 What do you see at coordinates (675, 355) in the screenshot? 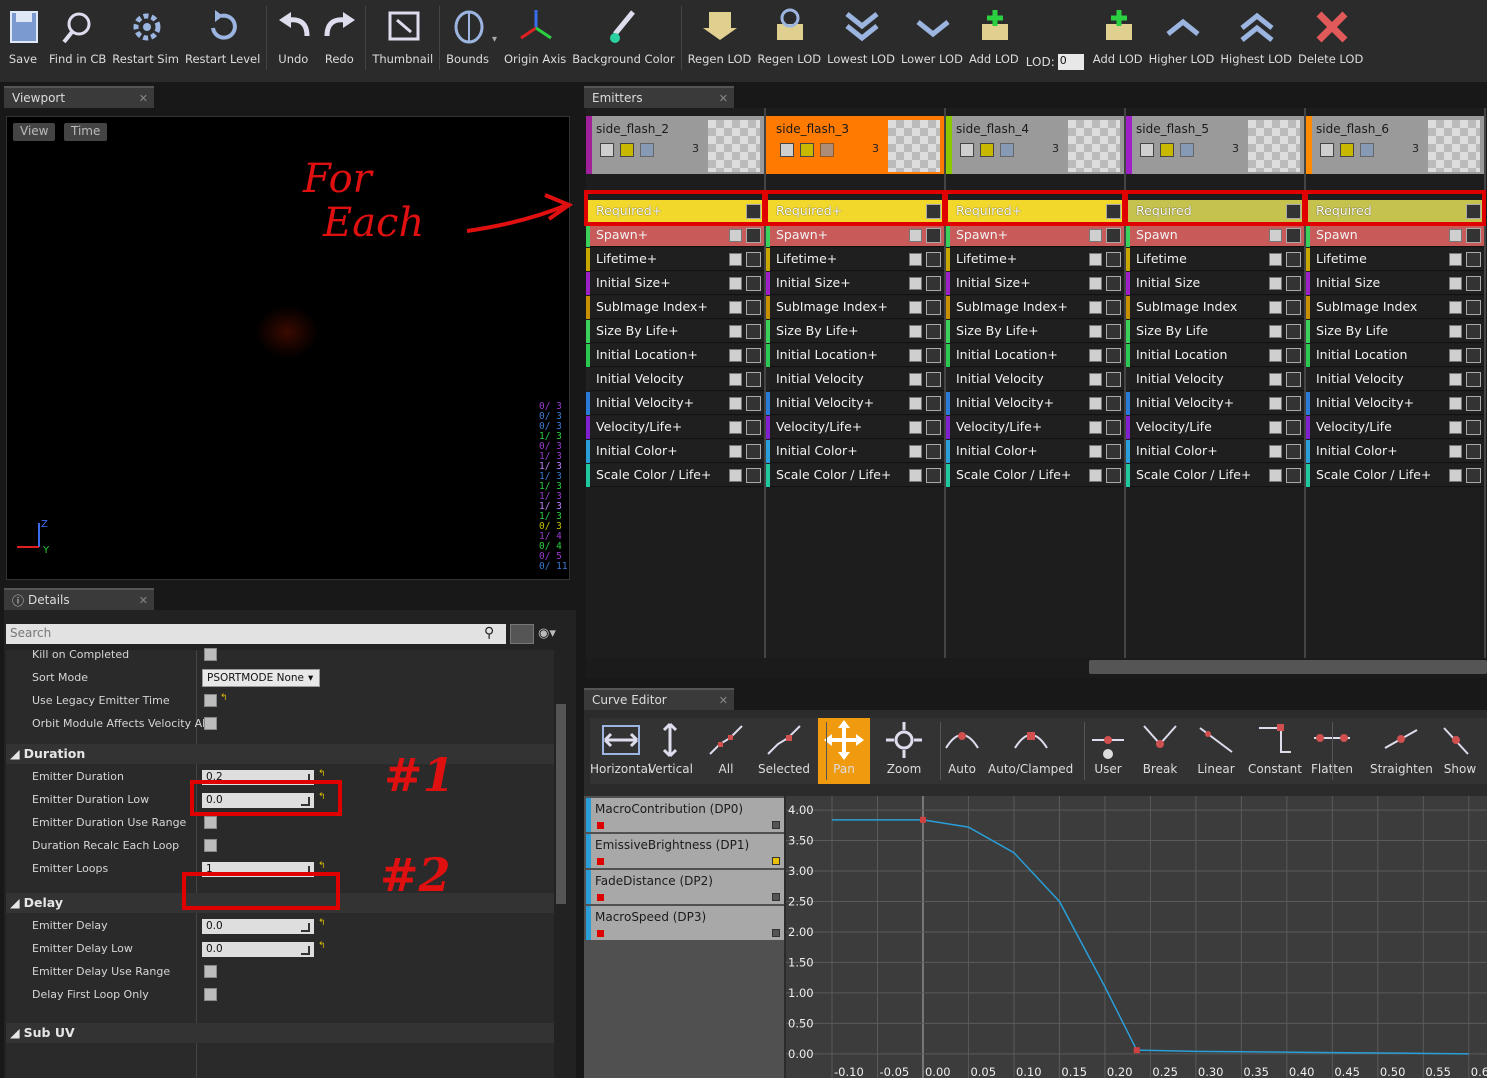
I see `module-row: Initial Location+` at bounding box center [675, 355].